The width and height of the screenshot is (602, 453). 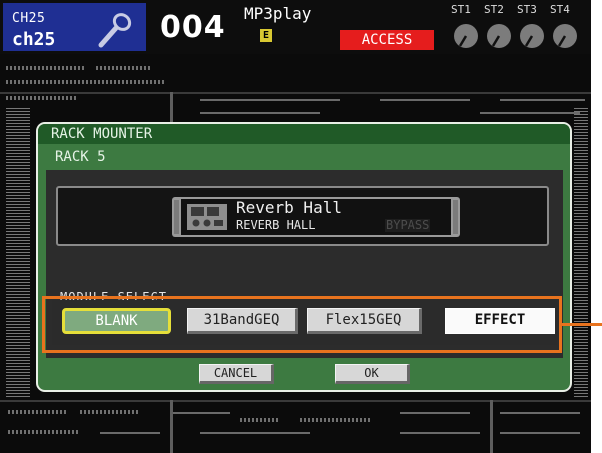 What do you see at coordinates (102, 134) in the screenshot?
I see `dialog-title: RACK MOUNTER` at bounding box center [102, 134].